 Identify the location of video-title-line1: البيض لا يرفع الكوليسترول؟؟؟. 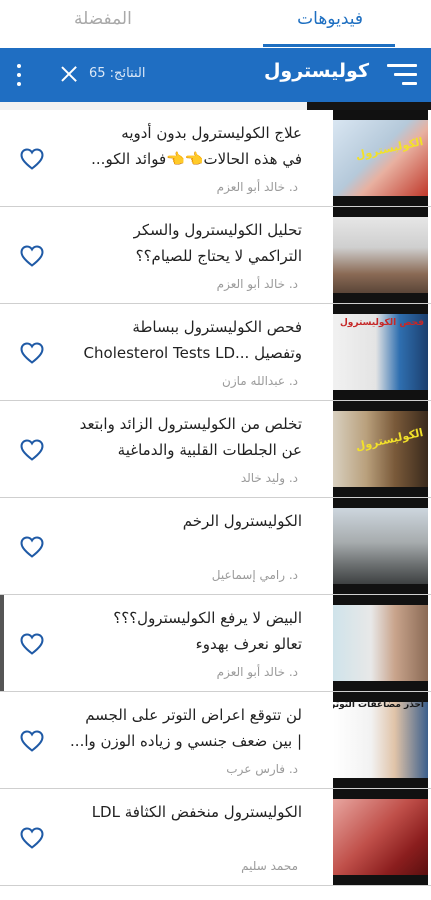
(207, 618).